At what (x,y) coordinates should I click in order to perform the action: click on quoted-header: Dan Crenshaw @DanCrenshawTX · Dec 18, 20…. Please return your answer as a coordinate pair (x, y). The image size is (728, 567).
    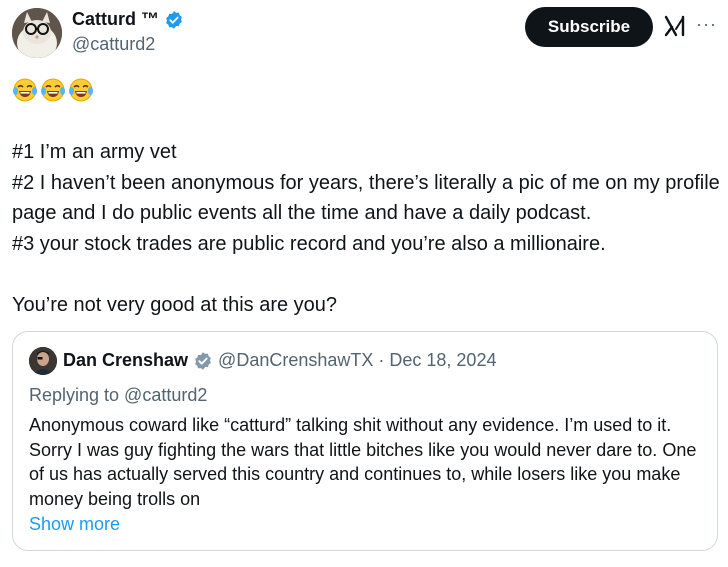
    Looking at the image, I should click on (279, 360).